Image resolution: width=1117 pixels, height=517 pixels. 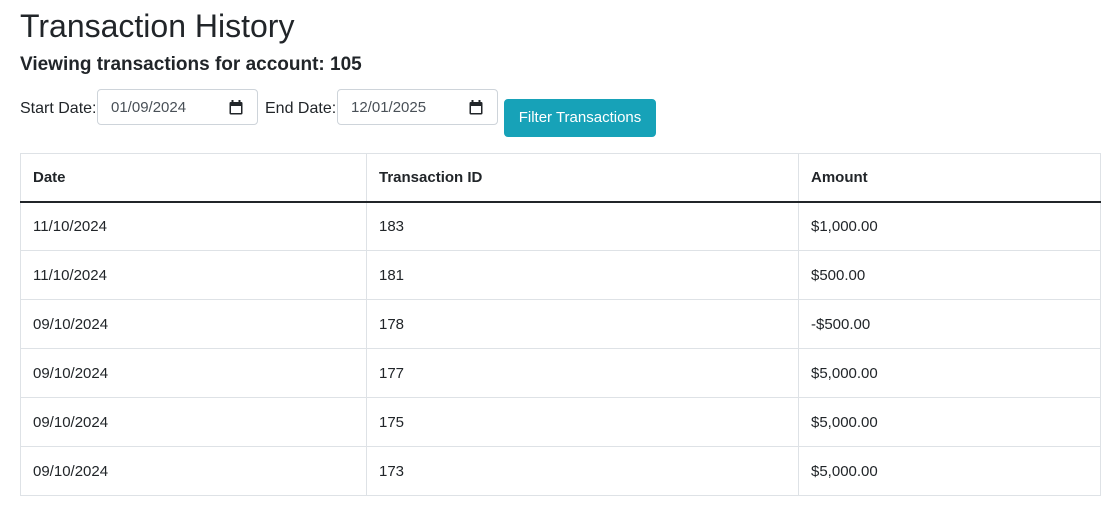 I want to click on cell-amount: -$500.00, so click(x=949, y=324).